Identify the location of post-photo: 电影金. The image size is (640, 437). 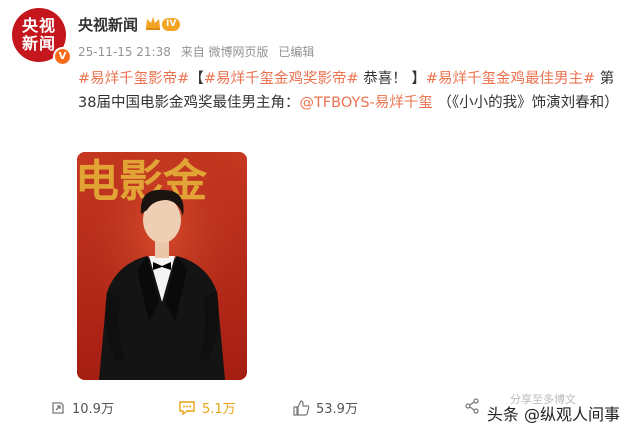
(162, 266).